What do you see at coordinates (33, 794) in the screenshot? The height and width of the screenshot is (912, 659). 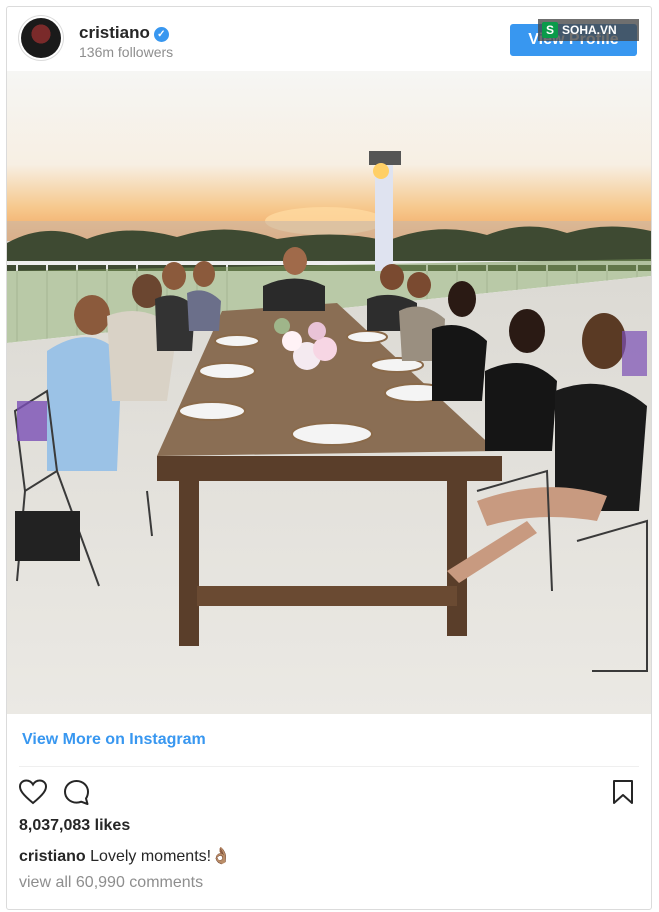 I see `heart-icon` at bounding box center [33, 794].